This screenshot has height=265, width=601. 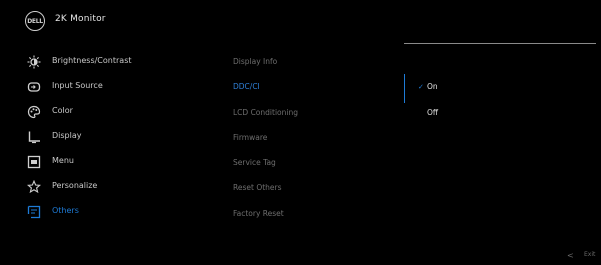 I want to click on sidebar-item-label: Brightness/Contrast, so click(x=92, y=60).